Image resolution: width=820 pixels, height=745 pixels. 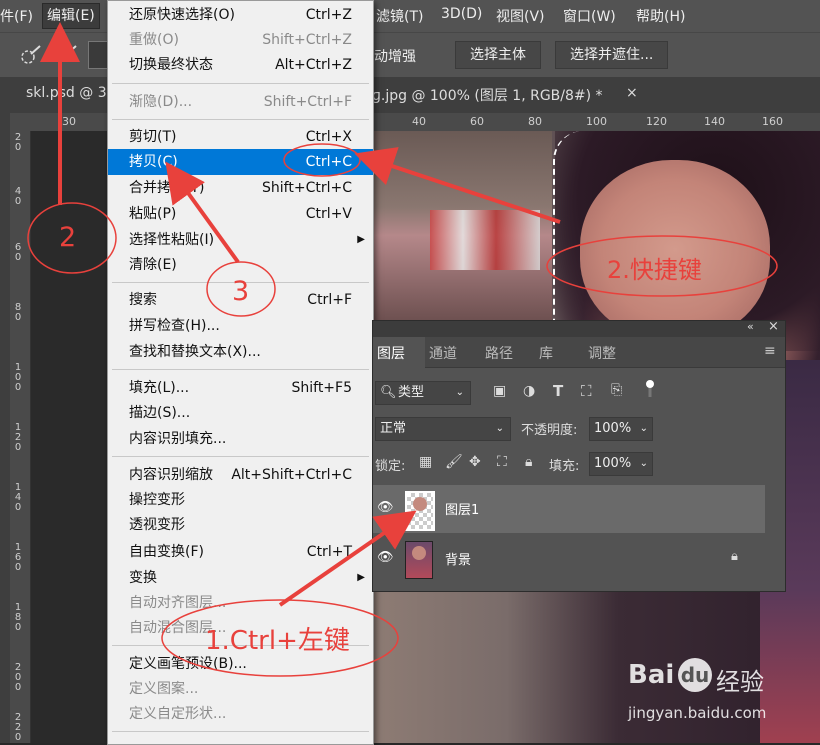 I want to click on annotation-label-3: 3, so click(x=241, y=291).